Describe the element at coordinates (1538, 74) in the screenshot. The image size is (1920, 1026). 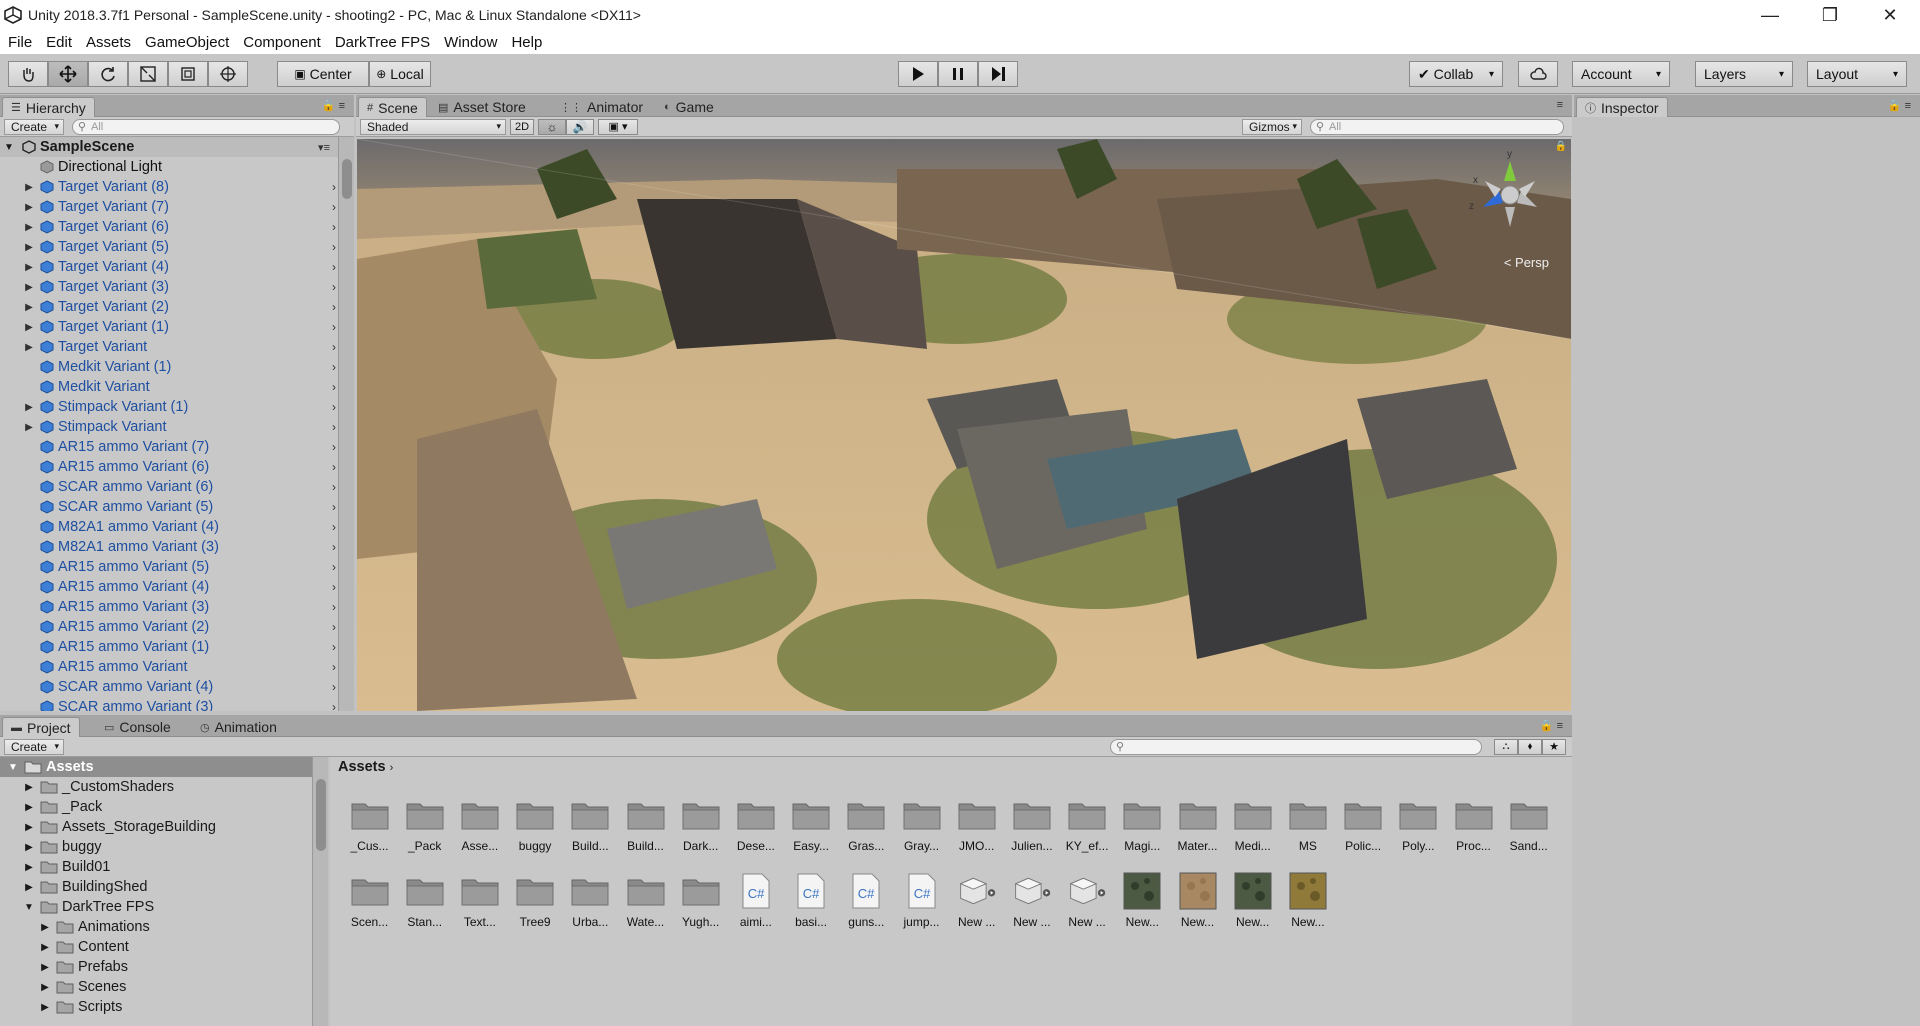
I see `cloud-button` at that location.